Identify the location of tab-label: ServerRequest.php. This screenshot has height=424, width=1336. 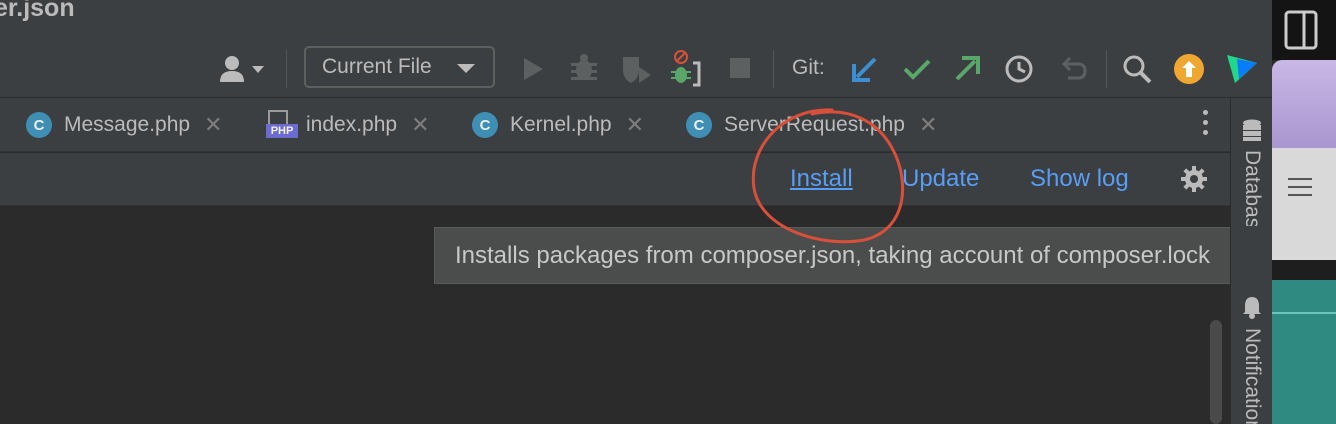
(814, 124).